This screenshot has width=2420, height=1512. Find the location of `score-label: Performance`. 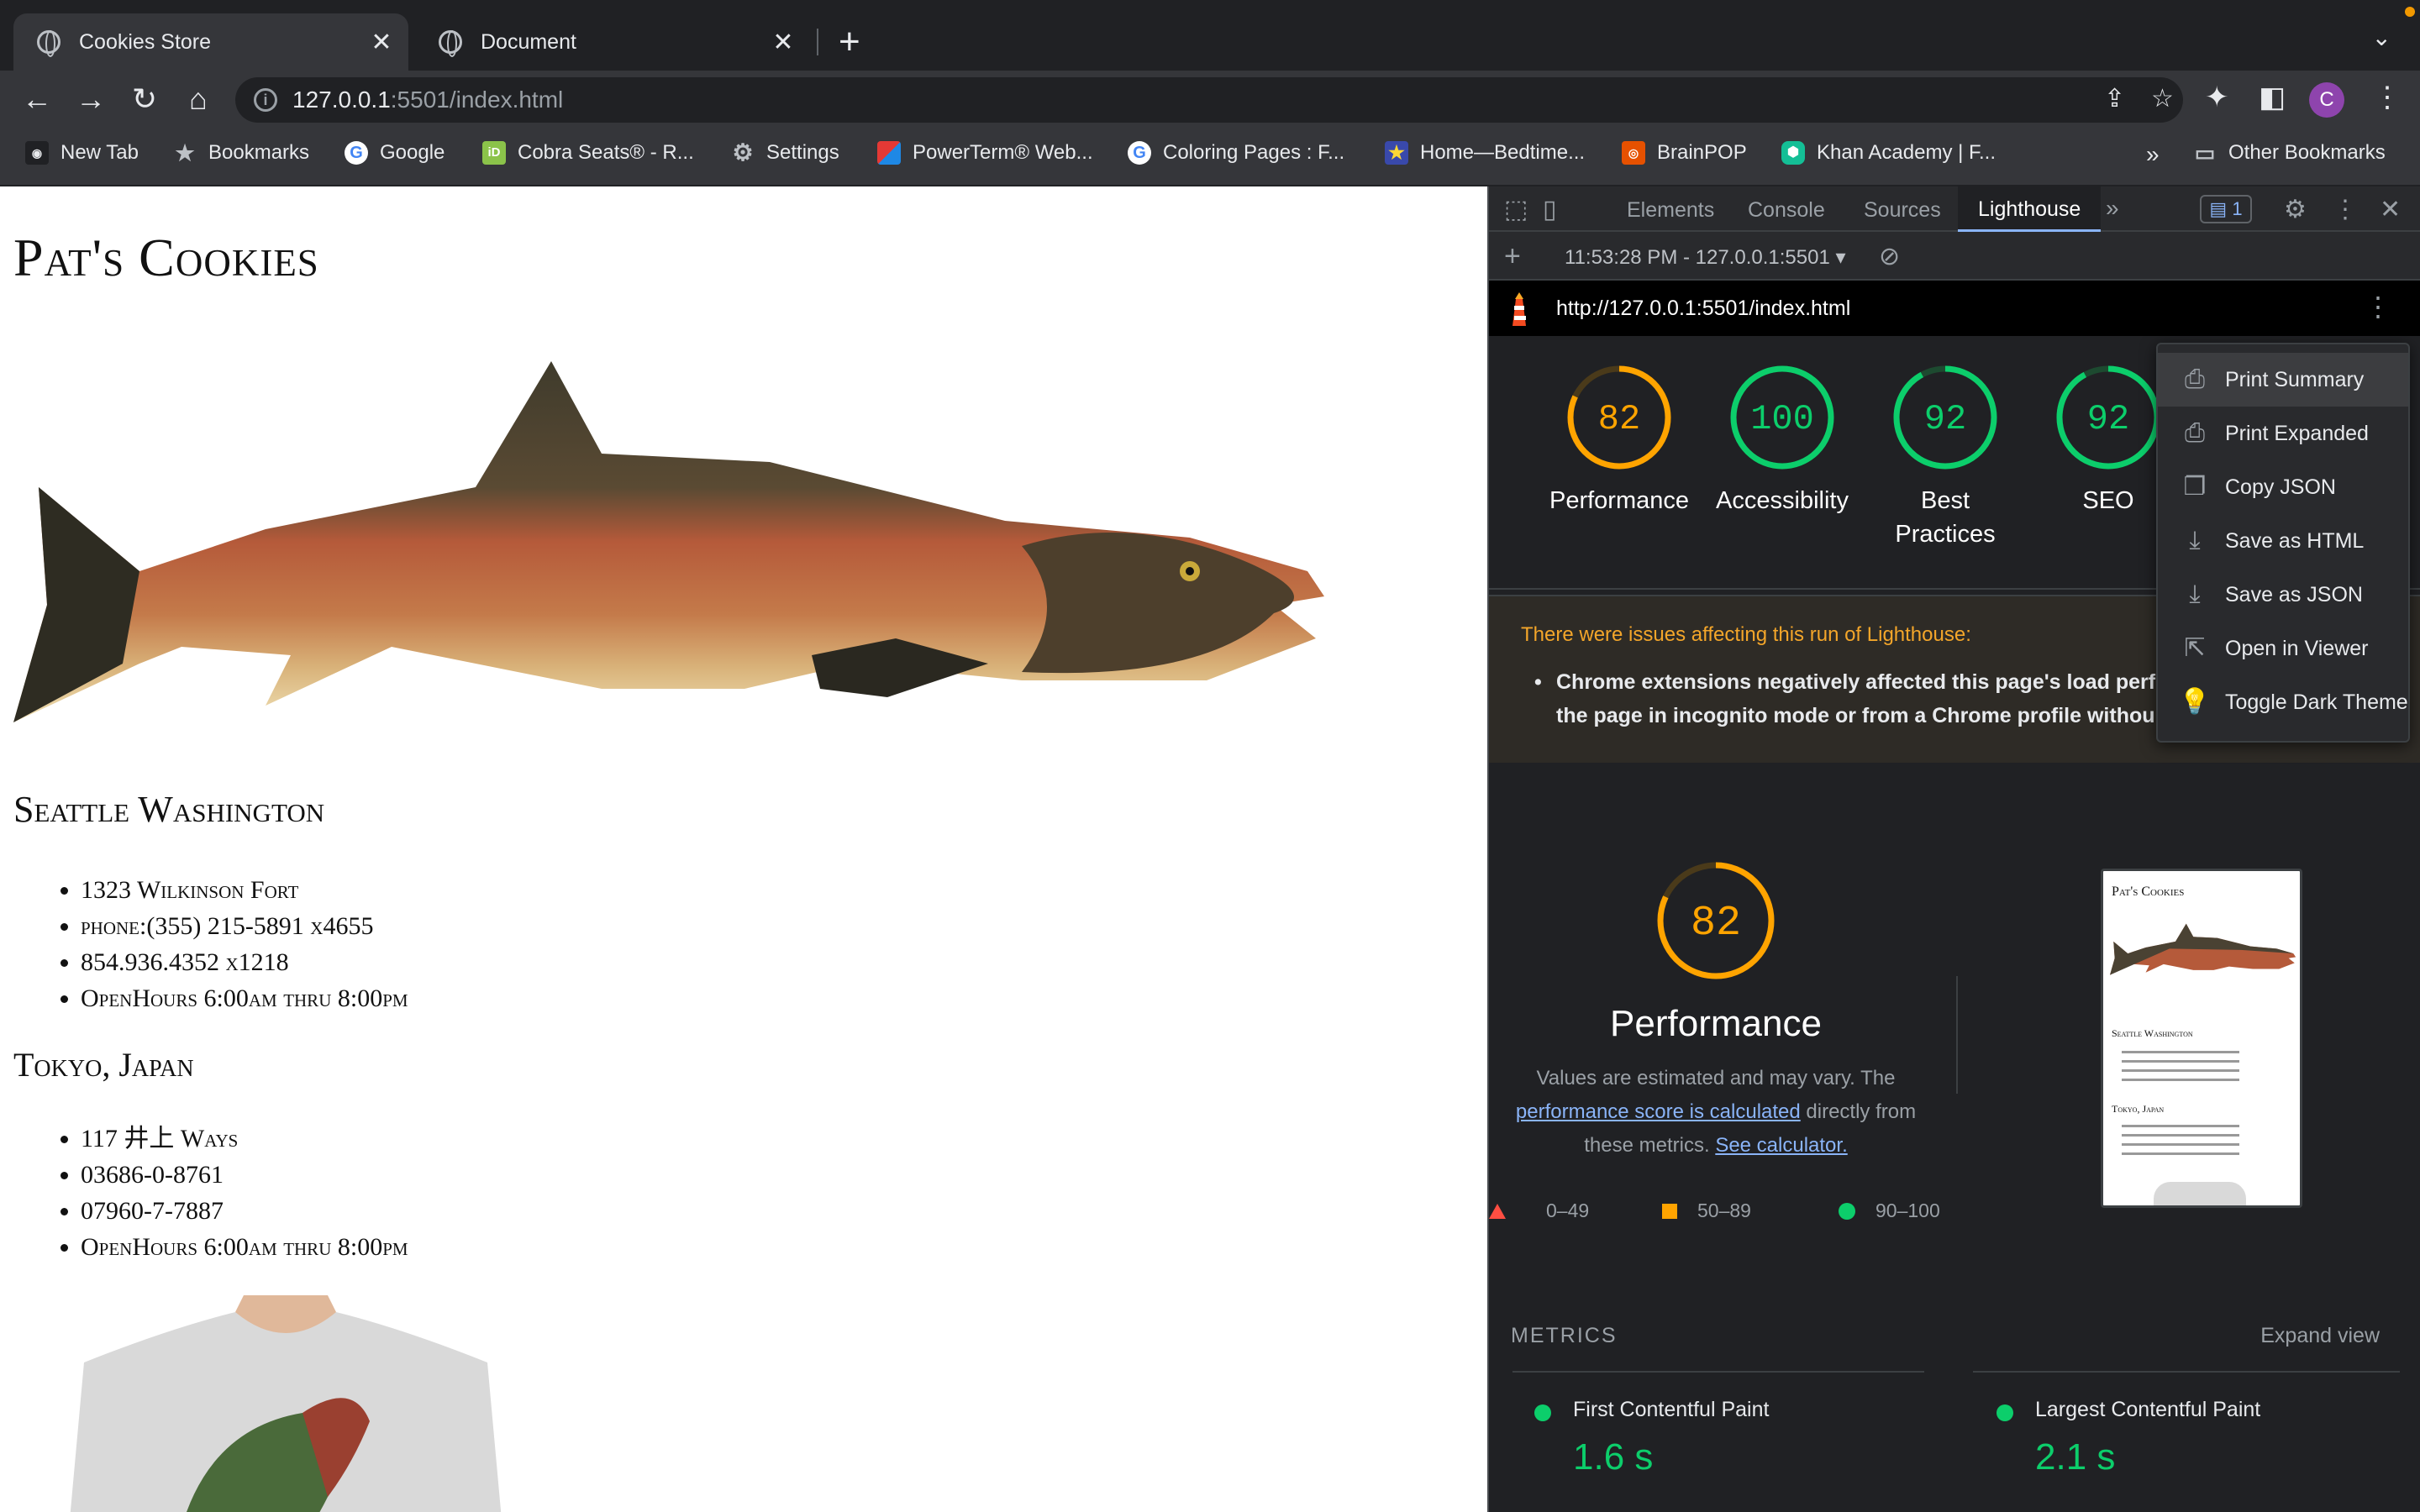

score-label: Performance is located at coordinates (1619, 500).